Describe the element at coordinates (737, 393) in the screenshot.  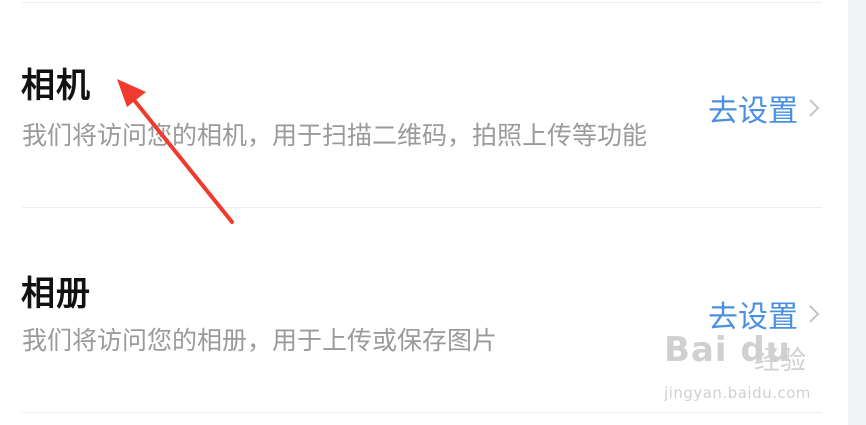
I see `watermark-url: jingyan.baidu.com` at that location.